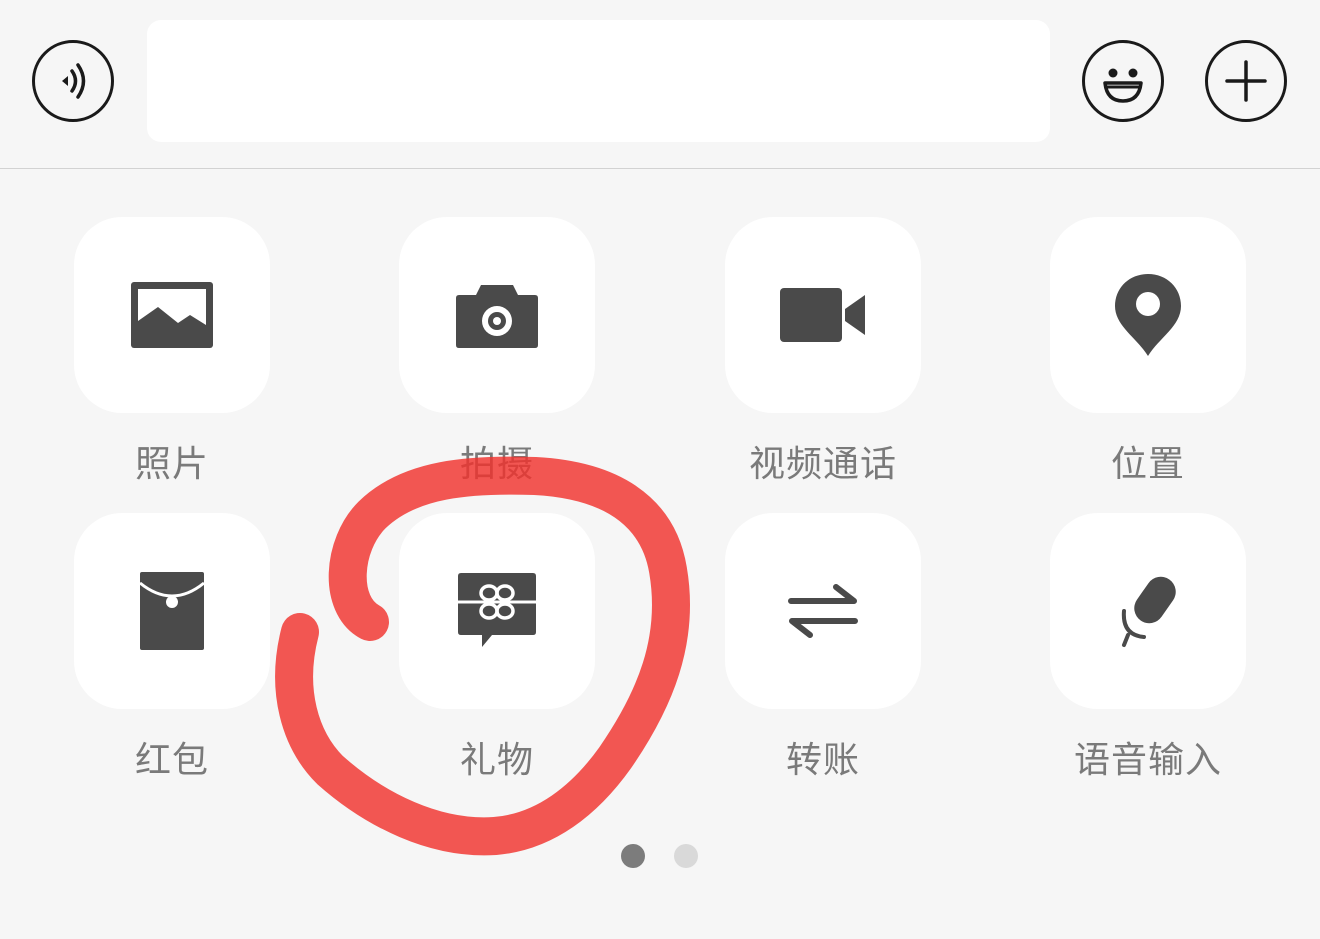 The width and height of the screenshot is (1320, 939). Describe the element at coordinates (822, 464) in the screenshot. I see `tile-label: 视频通话` at that location.